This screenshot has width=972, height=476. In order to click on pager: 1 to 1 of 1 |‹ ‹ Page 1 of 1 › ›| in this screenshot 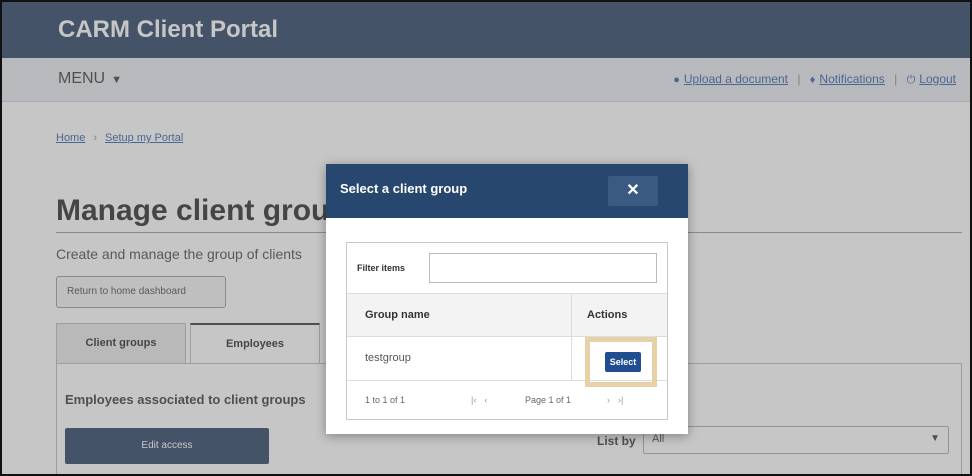, I will do `click(507, 400)`.